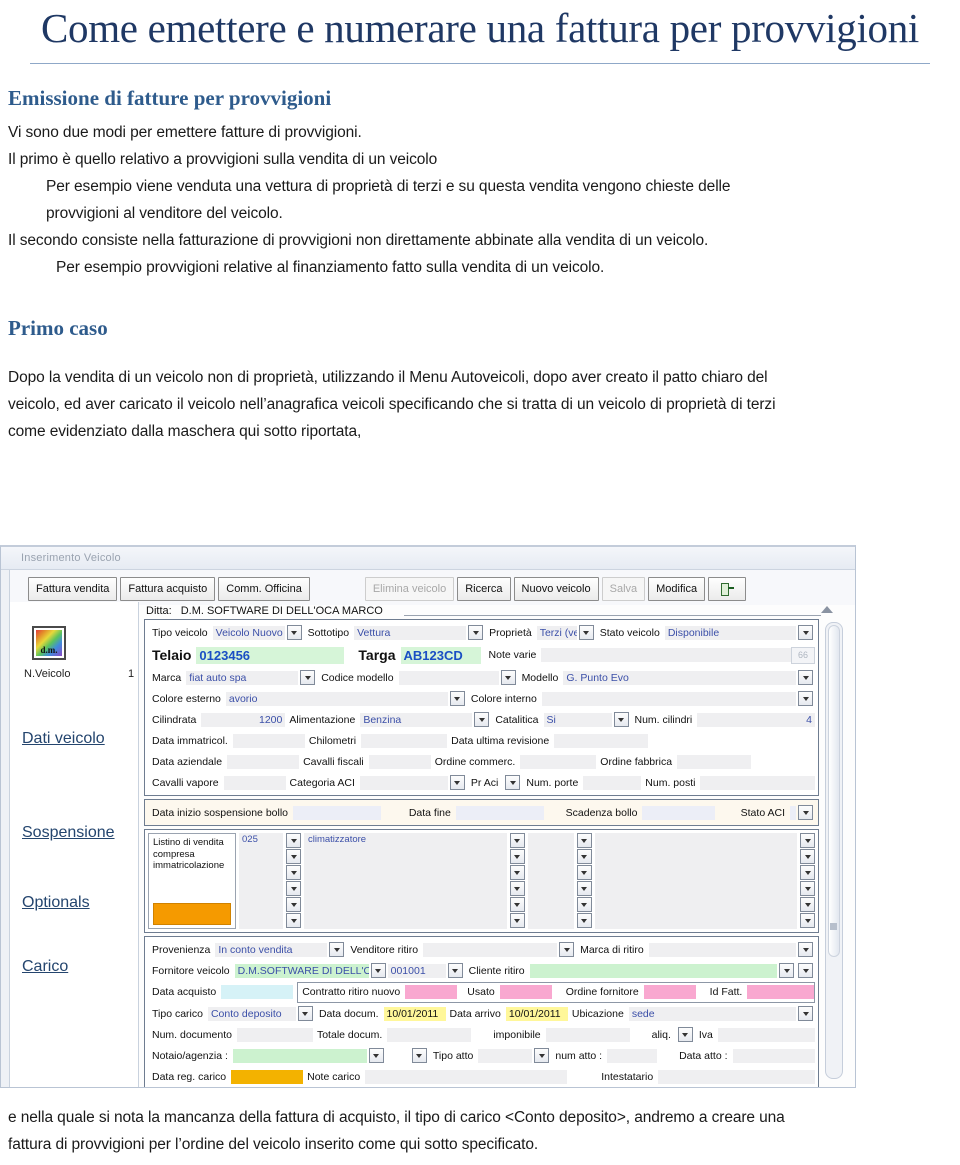 The width and height of the screenshot is (960, 1165). Describe the element at coordinates (805, 1013) in the screenshot. I see `ubicazione-dropdown-icon` at that location.